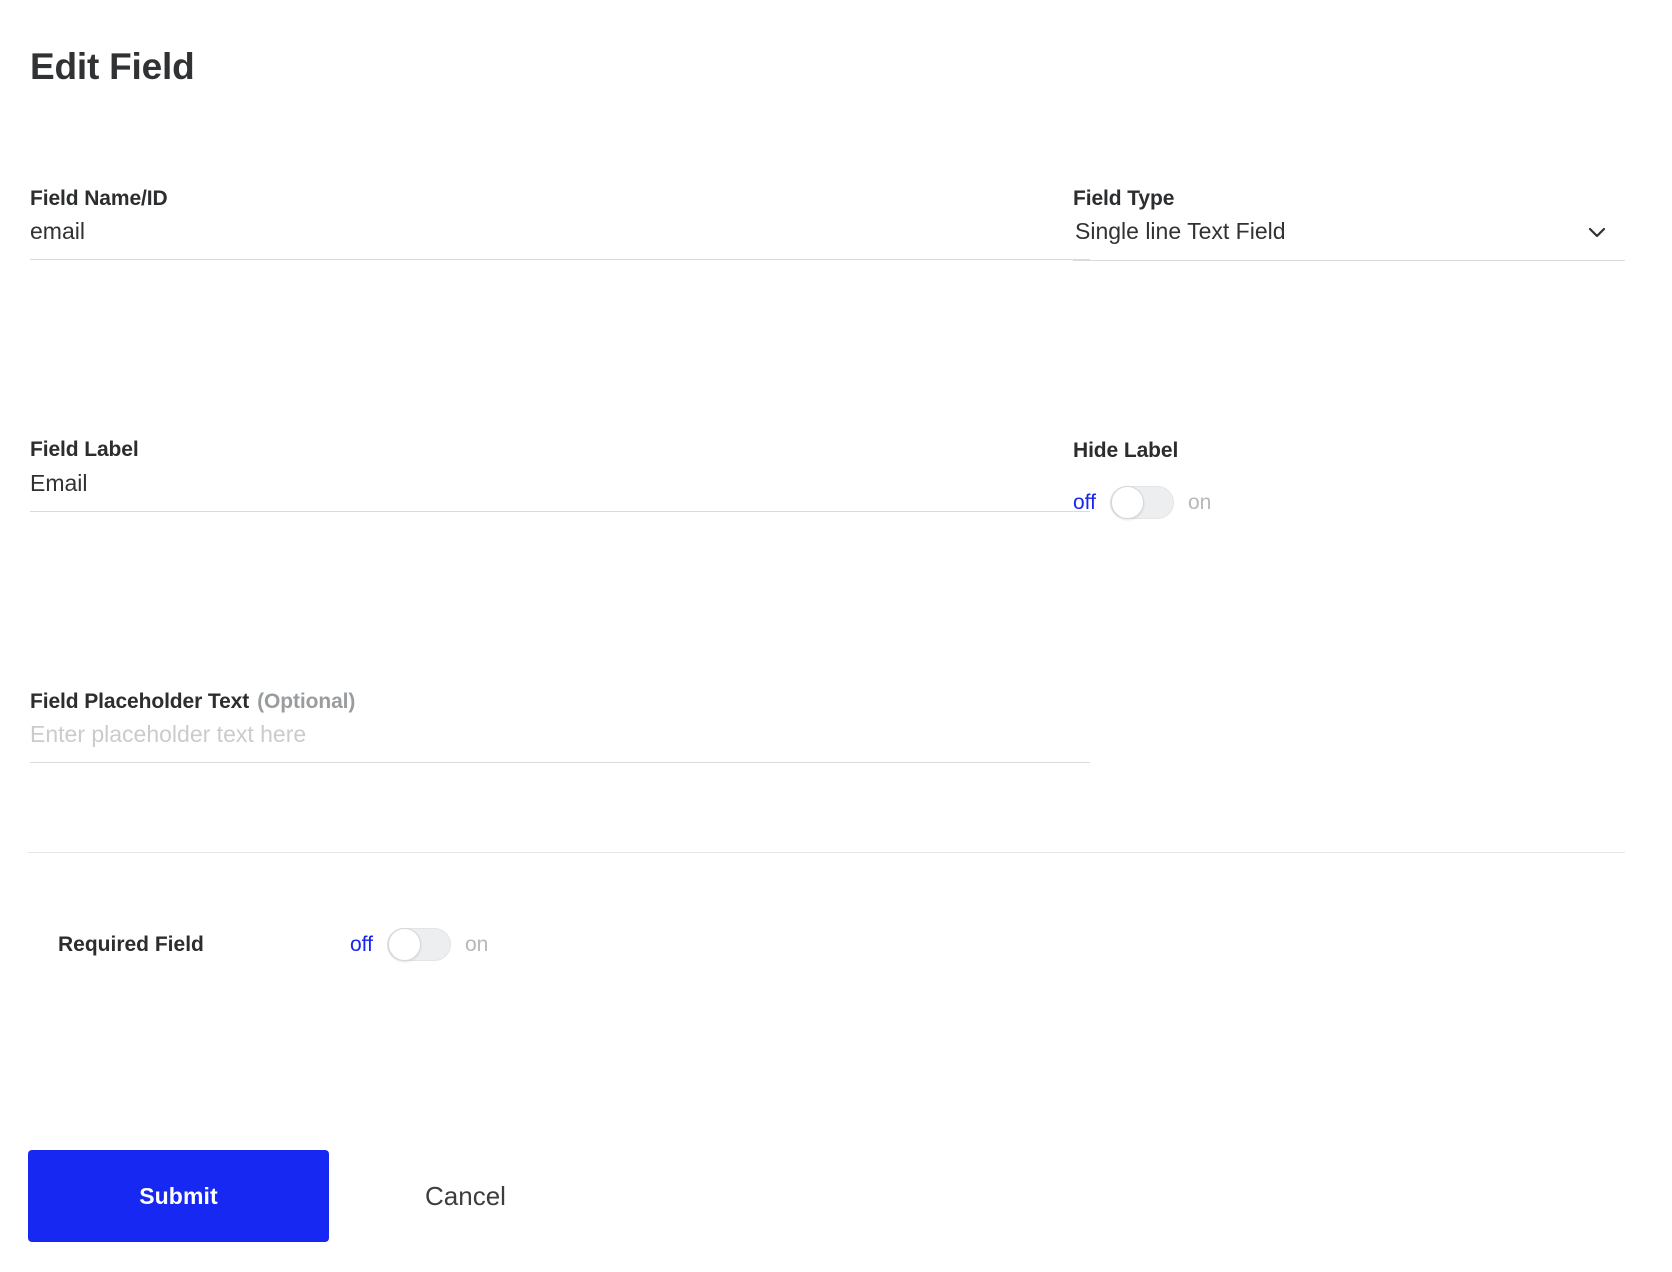 This screenshot has width=1672, height=1272. What do you see at coordinates (1084, 503) in the screenshot?
I see `hide-label-off-text: off` at bounding box center [1084, 503].